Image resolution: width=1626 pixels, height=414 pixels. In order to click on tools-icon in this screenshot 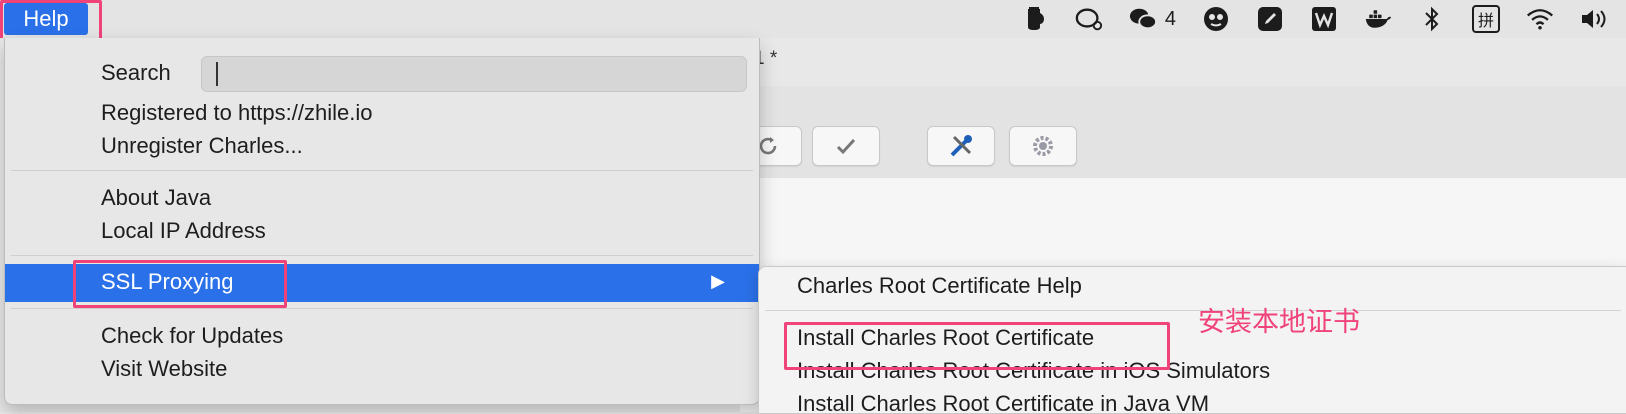, I will do `click(961, 146)`.